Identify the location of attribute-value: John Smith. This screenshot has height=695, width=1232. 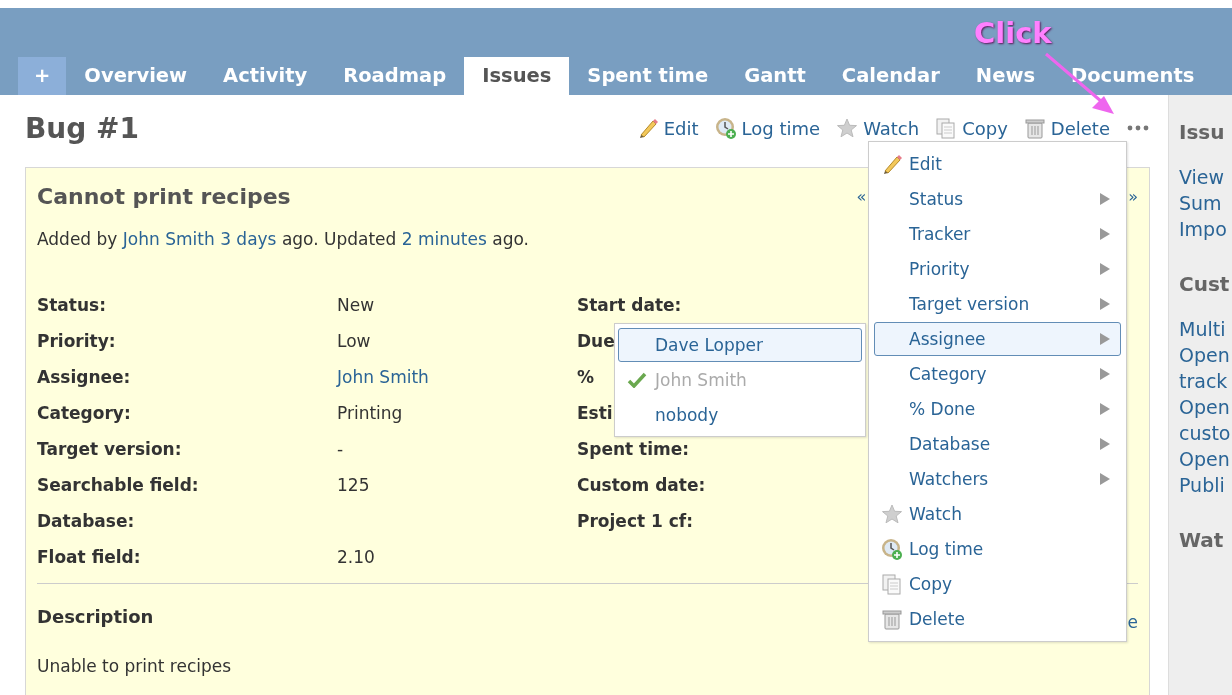
(383, 377).